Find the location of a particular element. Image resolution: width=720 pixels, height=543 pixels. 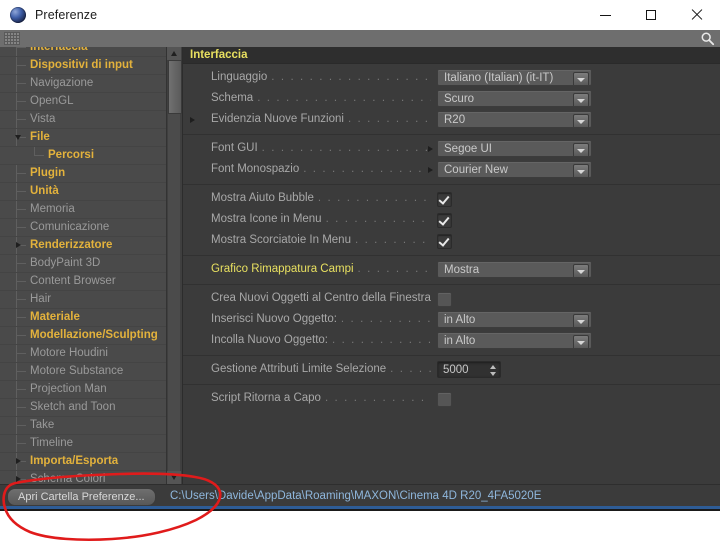

checkbox-crea-nuovi-oggetti-al-centro-della-finestra is located at coordinates (444, 299).